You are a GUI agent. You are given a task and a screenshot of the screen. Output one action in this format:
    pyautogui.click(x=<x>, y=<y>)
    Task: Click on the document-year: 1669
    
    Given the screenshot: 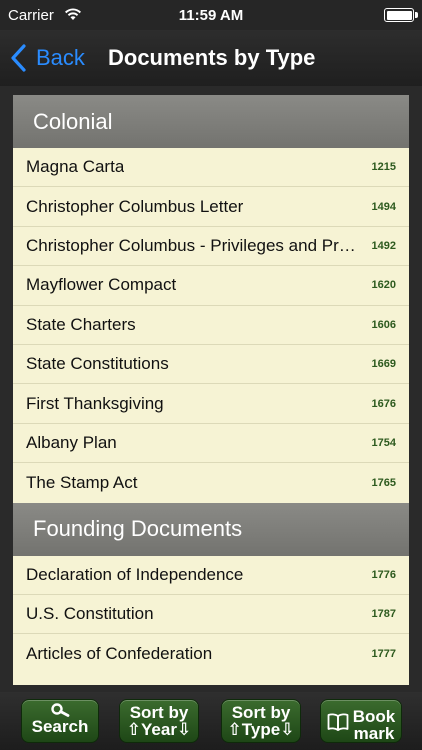 What is the action you would take?
    pyautogui.click(x=383, y=364)
    